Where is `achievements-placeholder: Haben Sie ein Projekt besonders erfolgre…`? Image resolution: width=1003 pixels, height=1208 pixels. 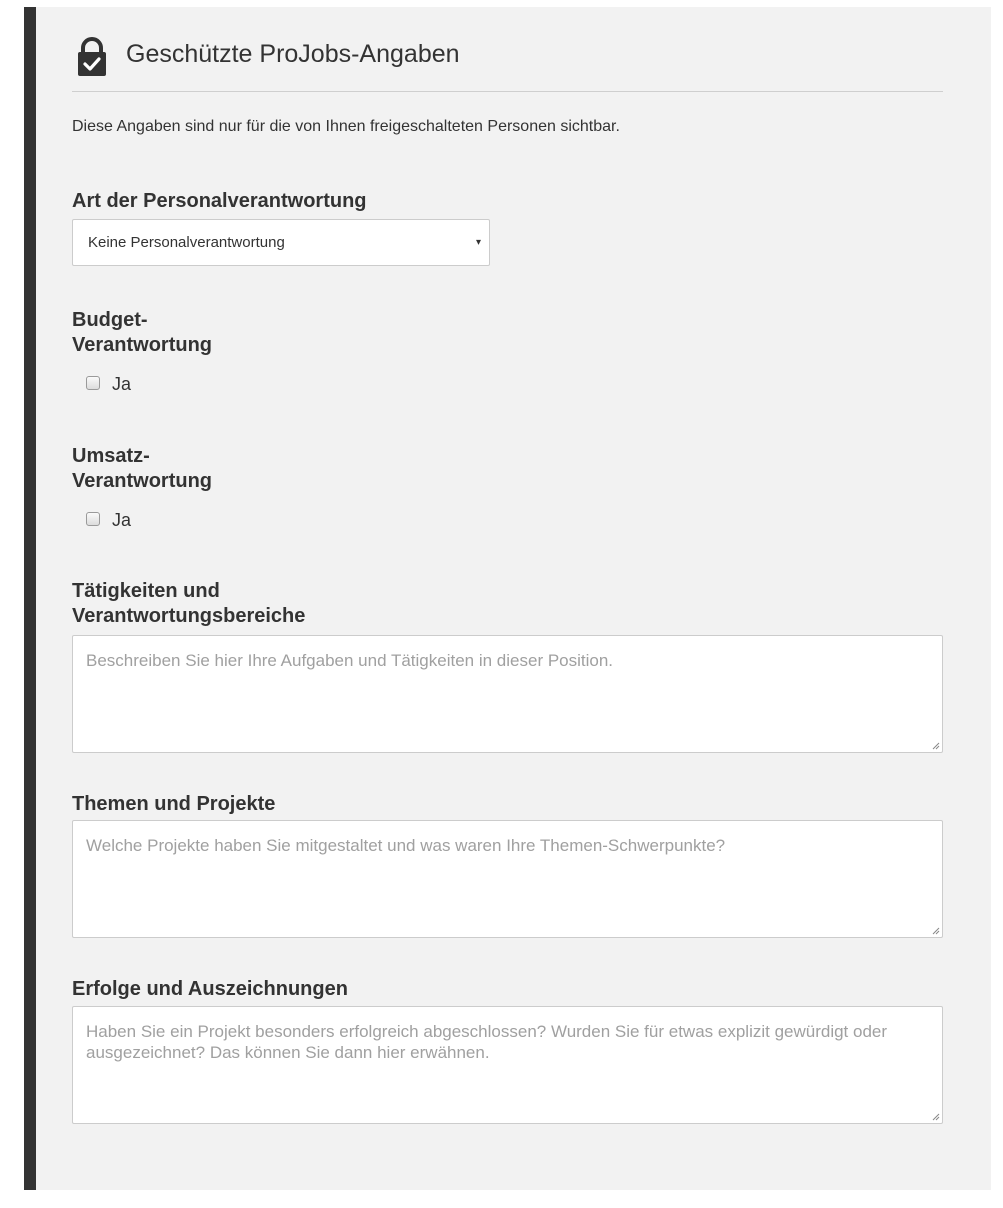 achievements-placeholder: Haben Sie ein Projekt besonders erfolgre… is located at coordinates (487, 1042).